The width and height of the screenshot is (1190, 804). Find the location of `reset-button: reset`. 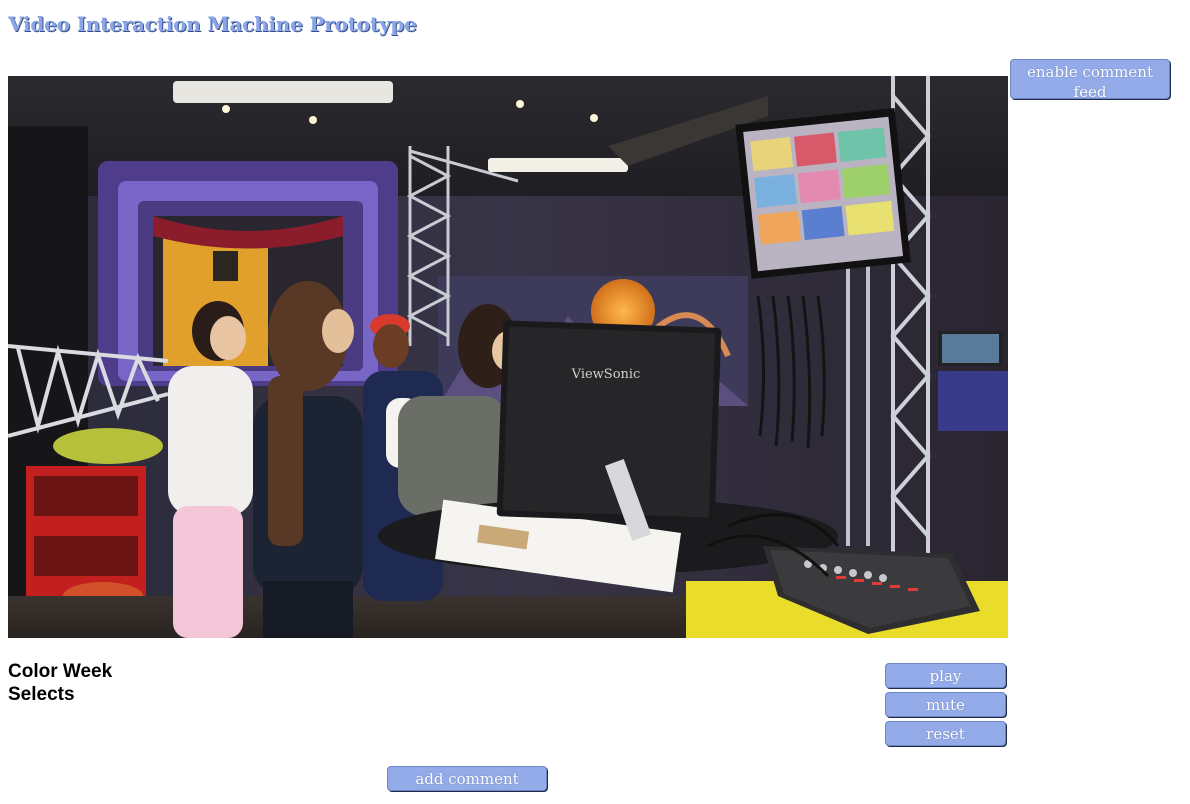

reset-button: reset is located at coordinates (945, 733).